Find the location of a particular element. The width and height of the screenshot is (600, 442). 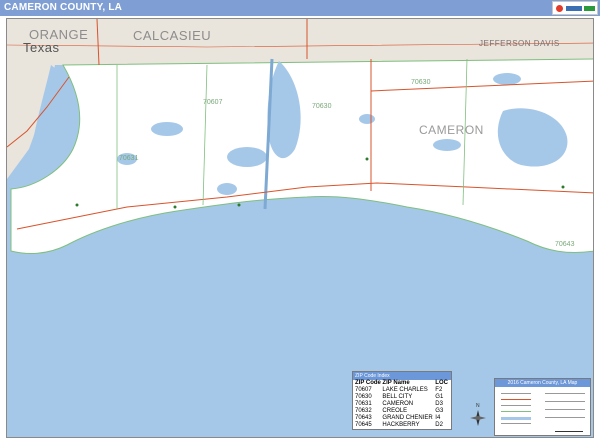

zip-name: GRAND CHENIER is located at coordinates (407, 418).